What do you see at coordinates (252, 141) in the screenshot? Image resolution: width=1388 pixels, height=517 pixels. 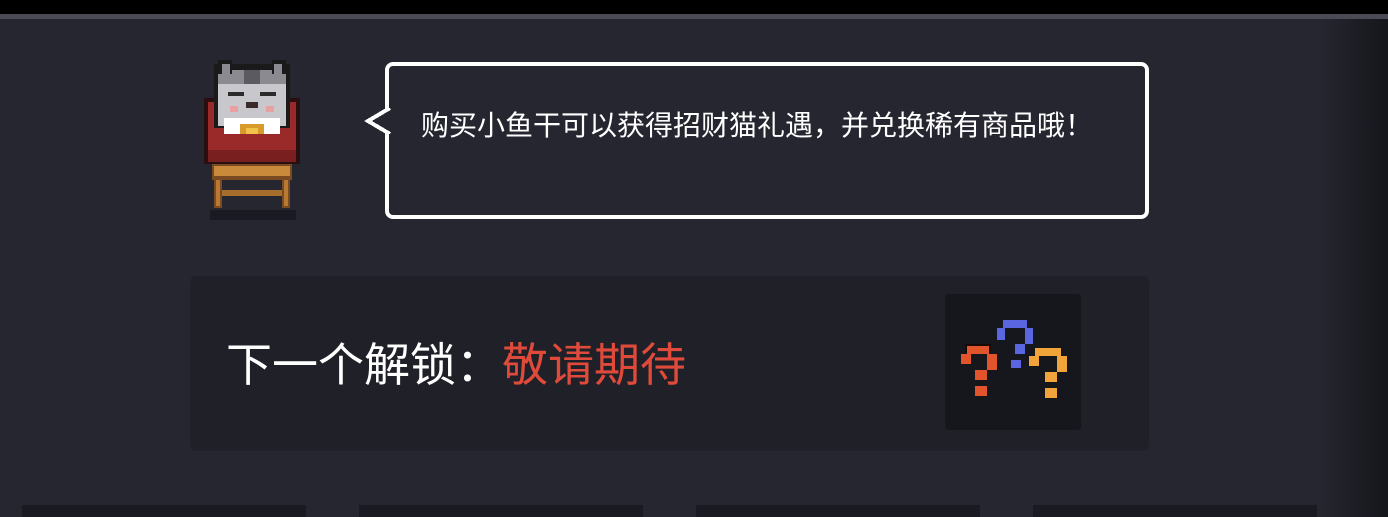 I see `lucky-cat-icon` at bounding box center [252, 141].